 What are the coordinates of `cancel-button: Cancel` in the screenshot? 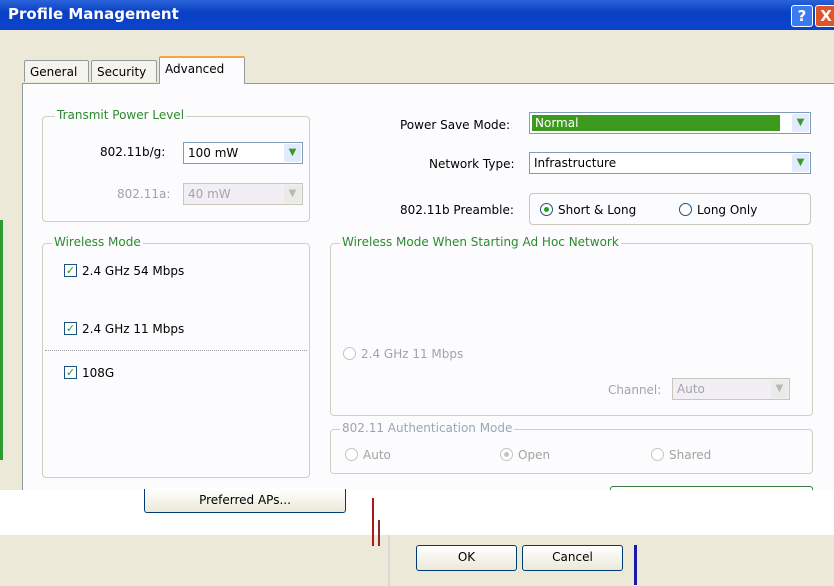 It's located at (572, 558).